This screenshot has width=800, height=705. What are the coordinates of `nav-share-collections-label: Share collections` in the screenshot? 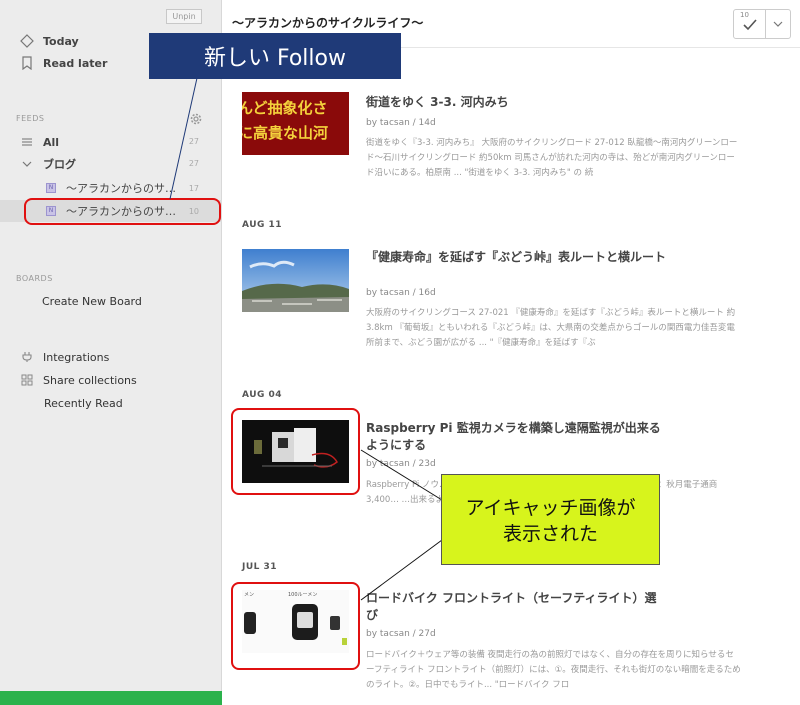 It's located at (90, 380).